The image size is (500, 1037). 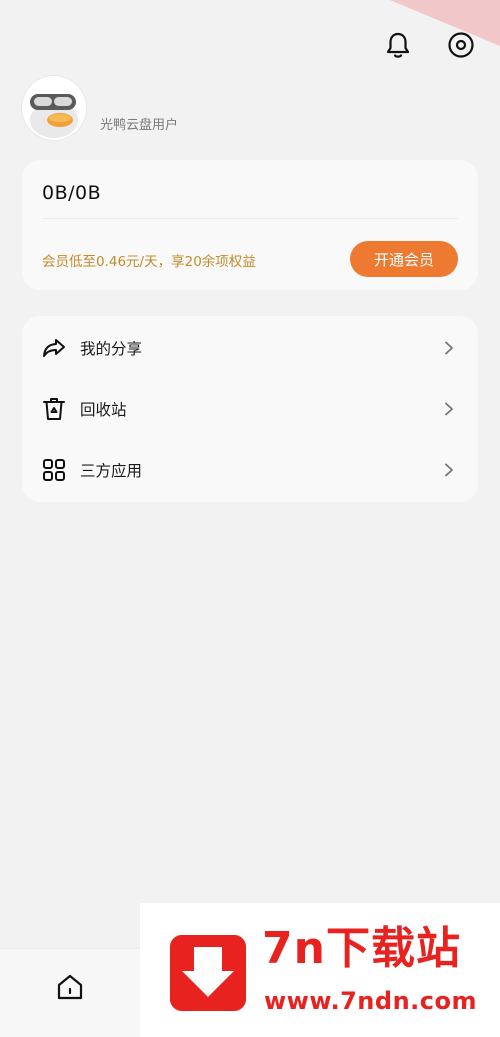 What do you see at coordinates (361, 948) in the screenshot?
I see `watermark-title: 7n下载站` at bounding box center [361, 948].